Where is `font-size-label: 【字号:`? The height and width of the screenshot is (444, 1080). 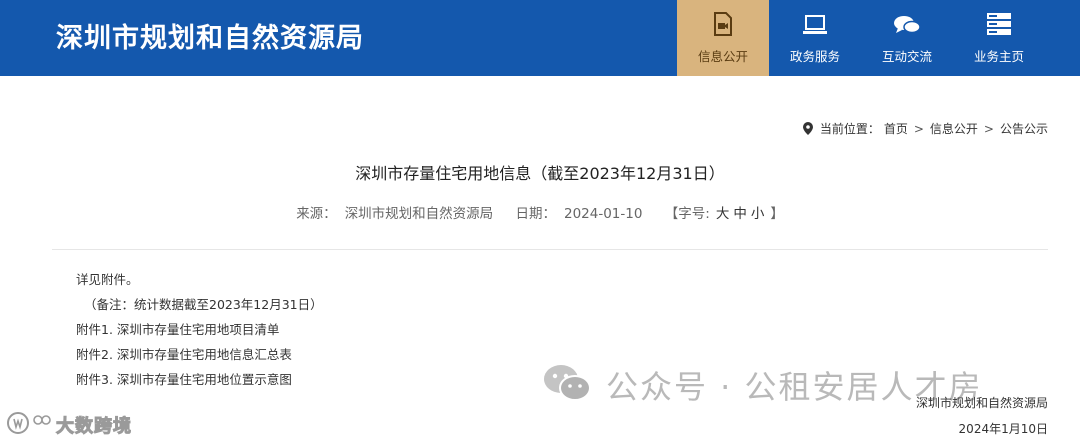
font-size-label: 【字号: is located at coordinates (687, 214).